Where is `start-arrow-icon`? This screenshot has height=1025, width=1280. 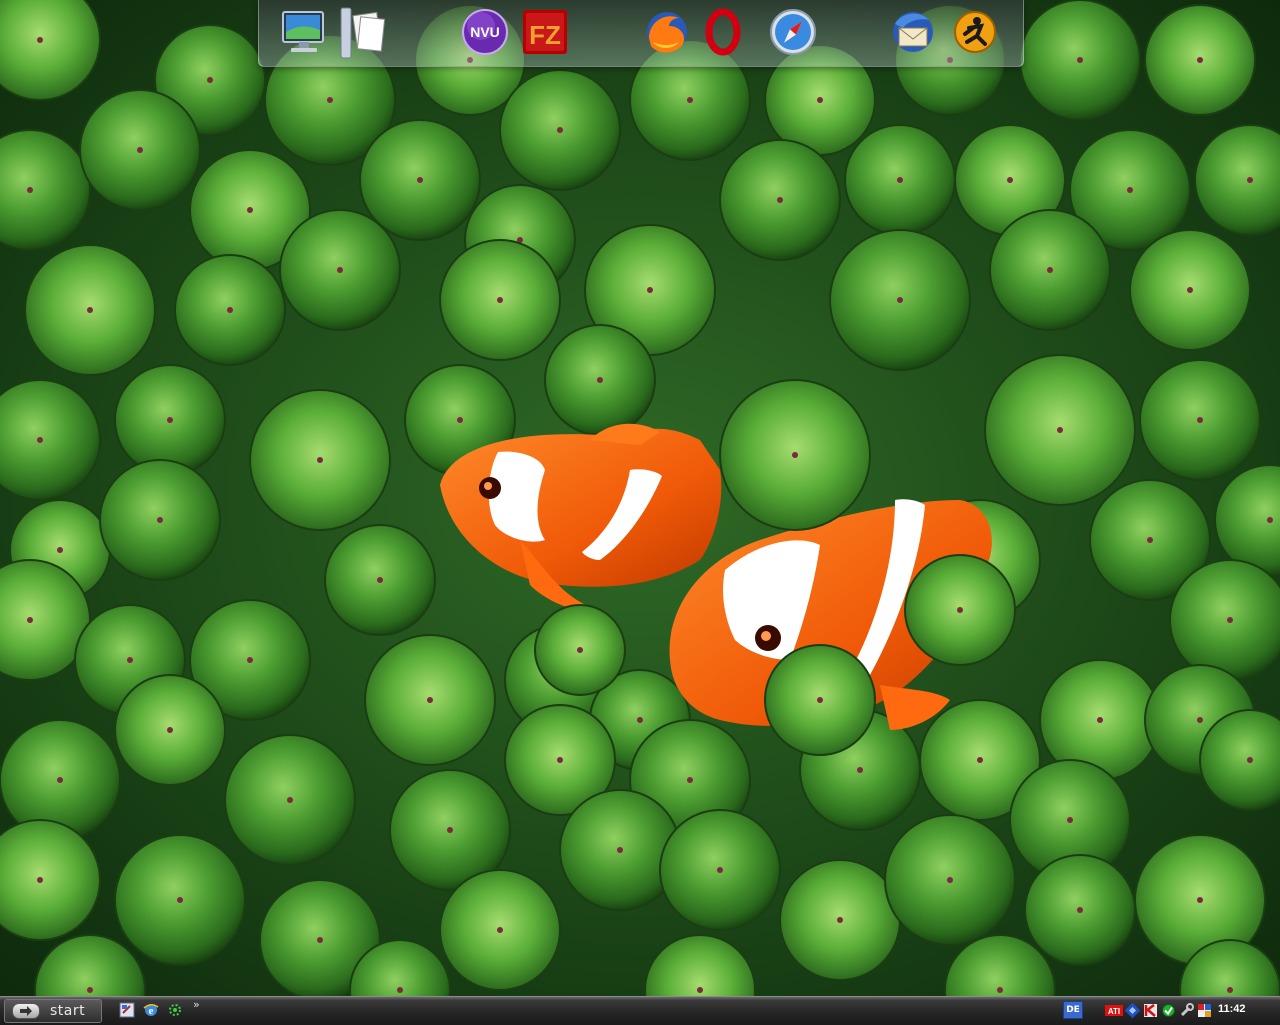
start-arrow-icon is located at coordinates (26, 1011).